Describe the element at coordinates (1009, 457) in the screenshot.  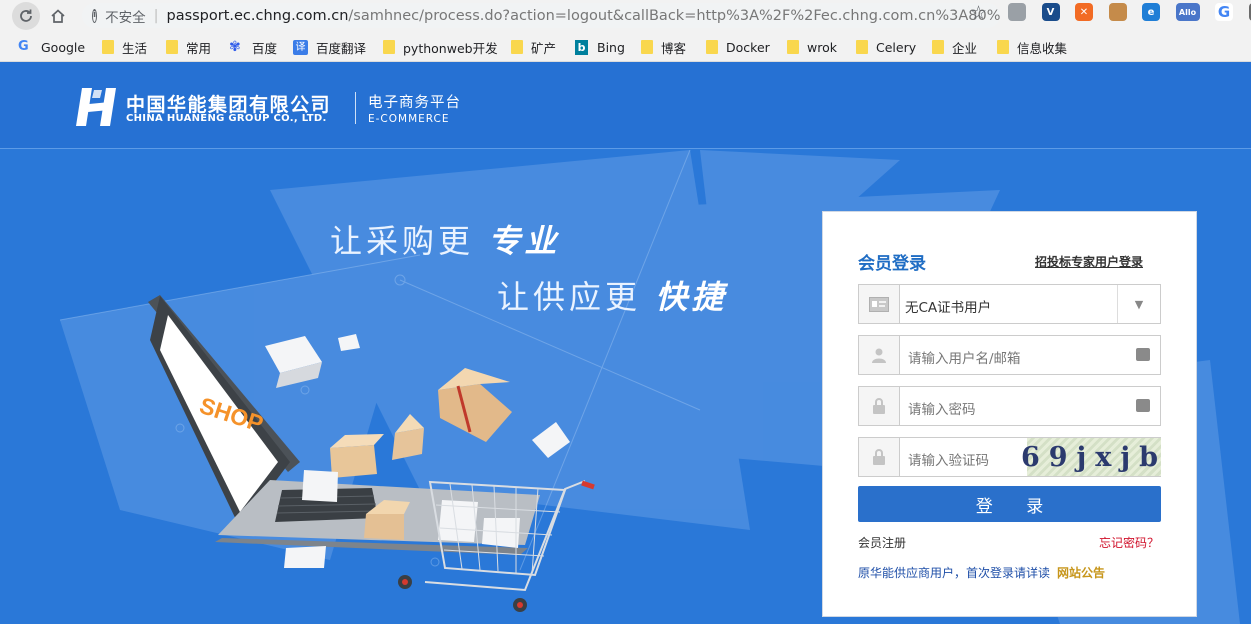
I see `captcha-field: 请输入验证码 69jxjb` at that location.